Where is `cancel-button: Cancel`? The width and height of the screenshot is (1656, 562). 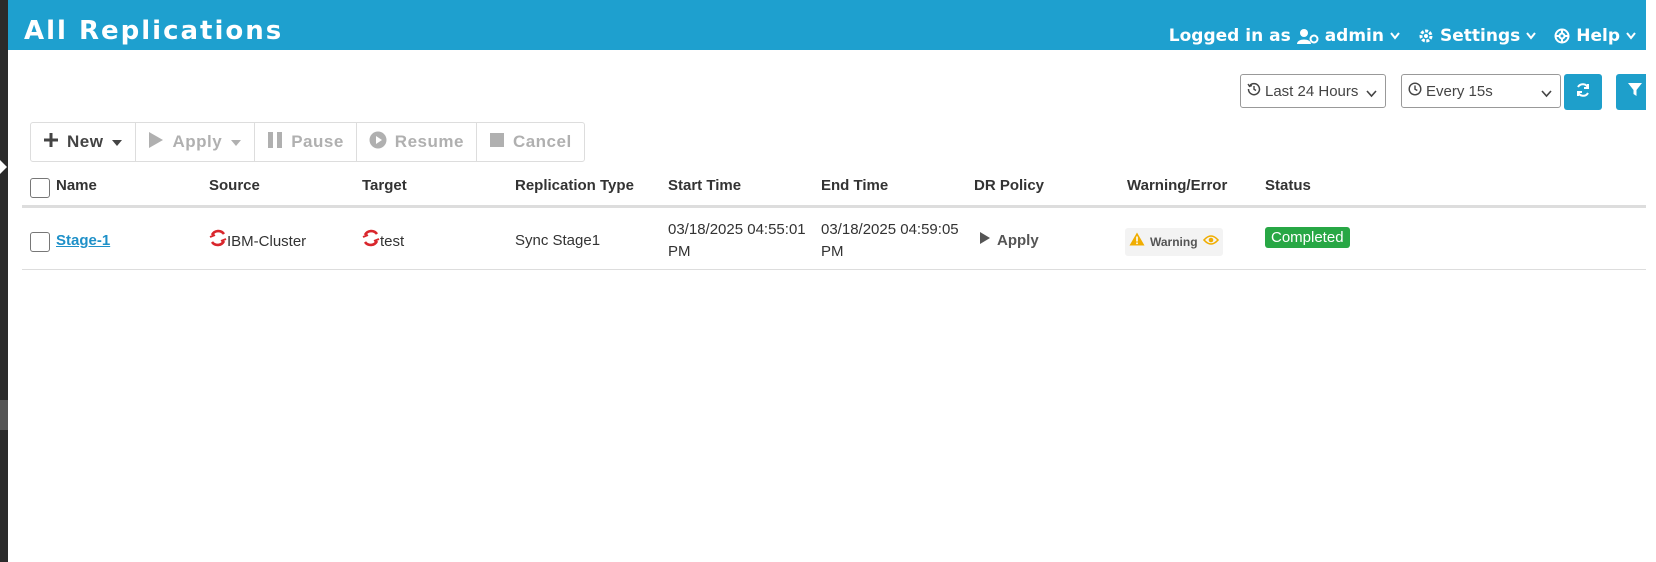 cancel-button: Cancel is located at coordinates (530, 142).